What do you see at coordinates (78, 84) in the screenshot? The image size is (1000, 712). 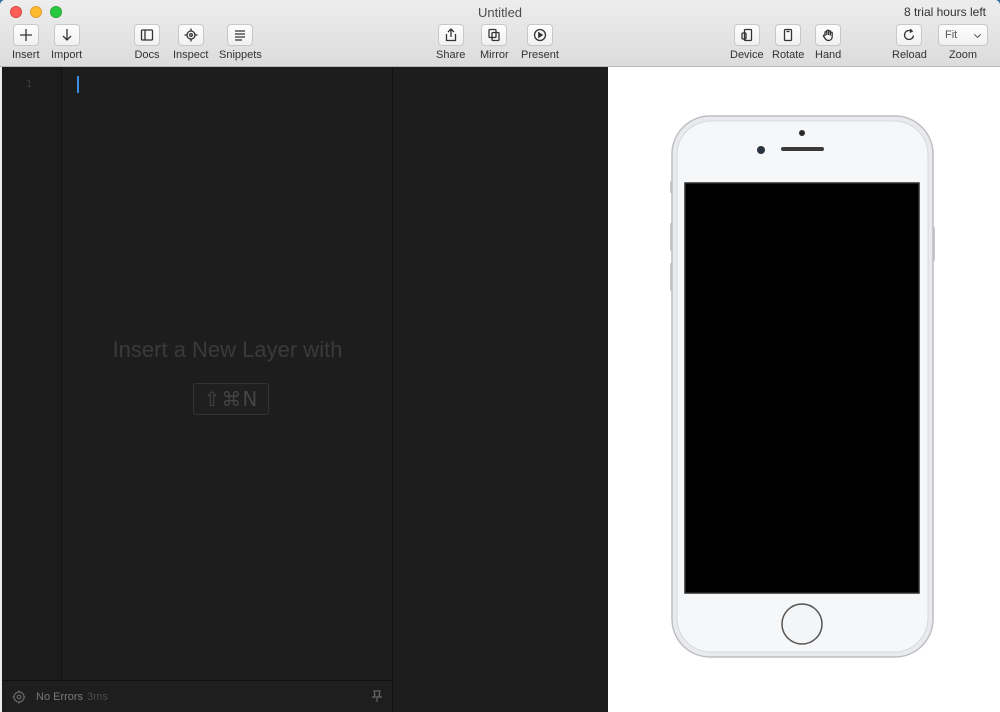 I see `text-caret` at bounding box center [78, 84].